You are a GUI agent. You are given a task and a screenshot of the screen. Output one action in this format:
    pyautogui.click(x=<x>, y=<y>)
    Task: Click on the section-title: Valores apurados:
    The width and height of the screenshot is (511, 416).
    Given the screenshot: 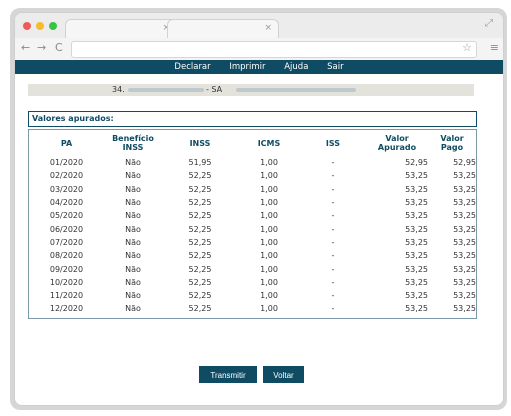 What is the action you would take?
    pyautogui.click(x=252, y=119)
    